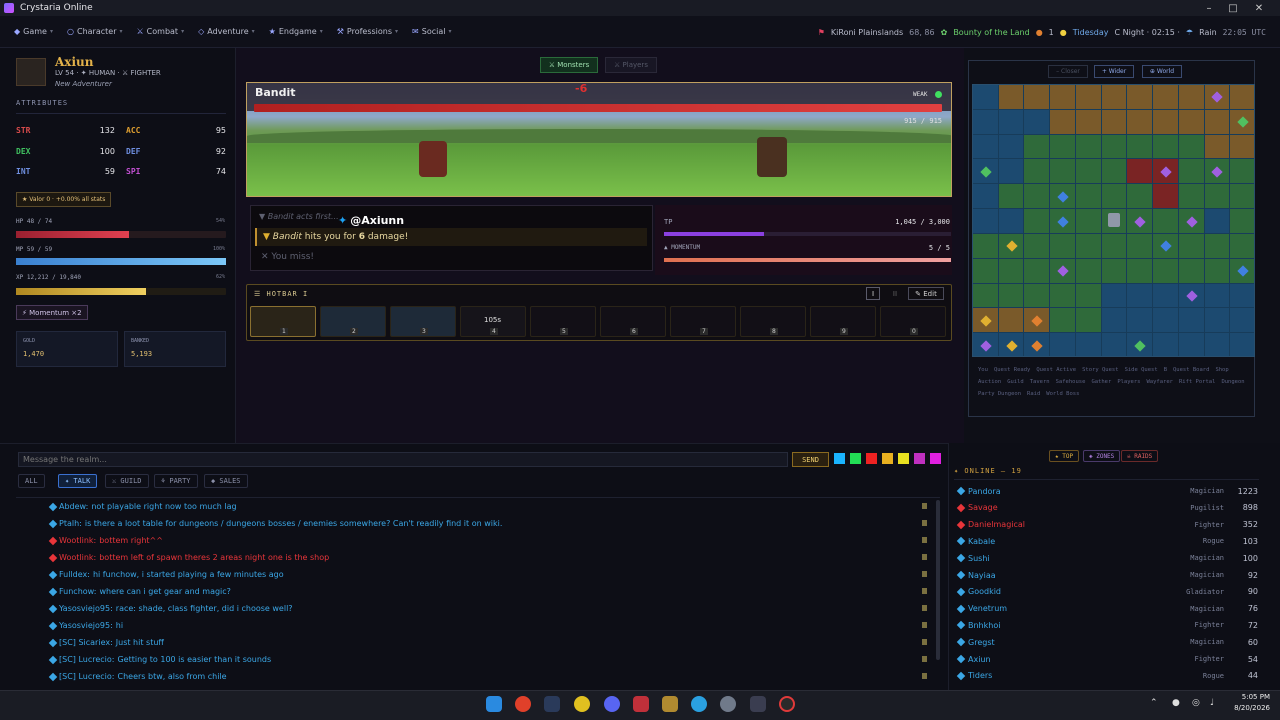 The image size is (1280, 720). Describe the element at coordinates (1259, 8) in the screenshot. I see `close-icon: ✕` at that location.